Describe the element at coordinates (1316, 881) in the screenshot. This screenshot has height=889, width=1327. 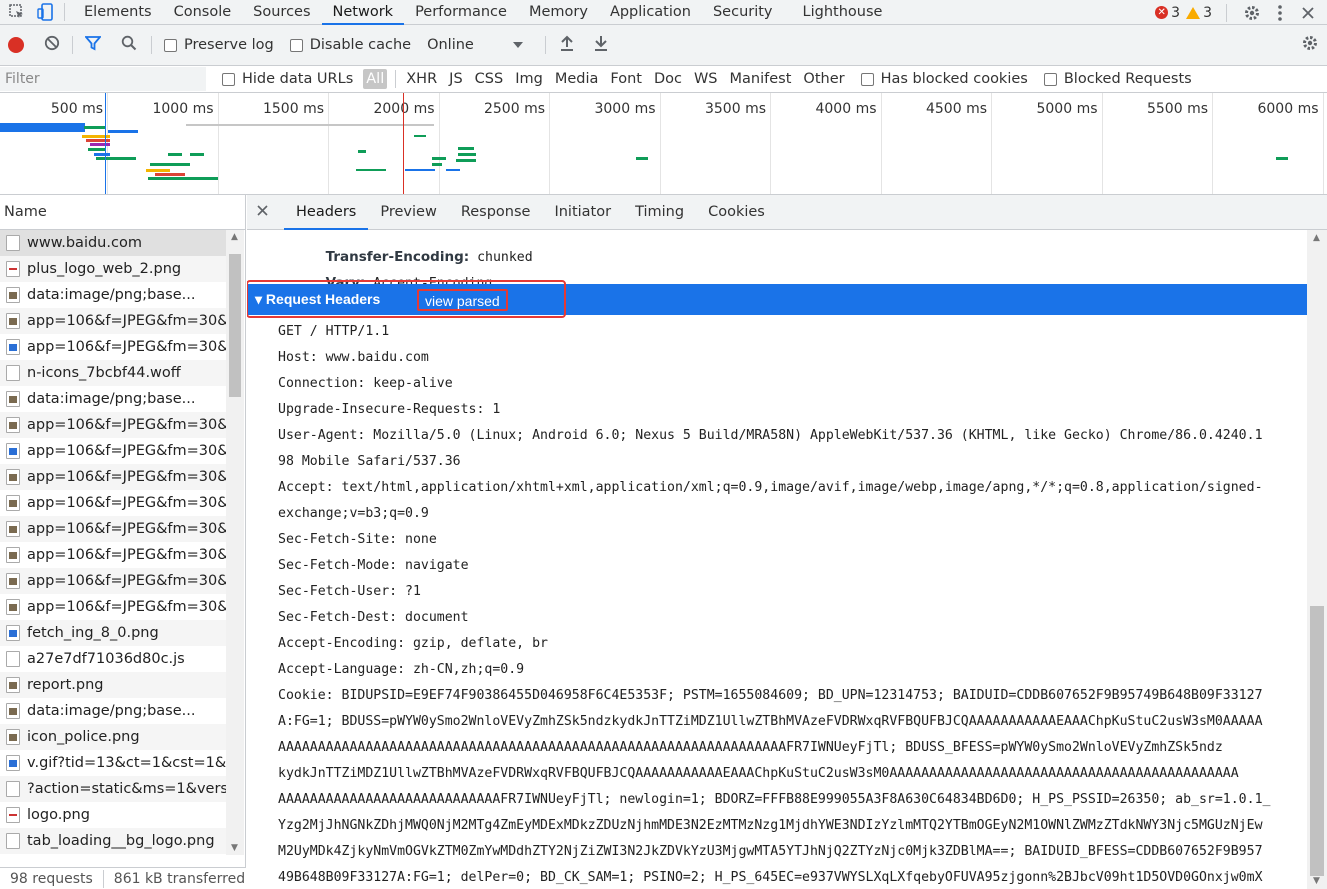
I see `detail-scroll-down-icon: ▼` at that location.